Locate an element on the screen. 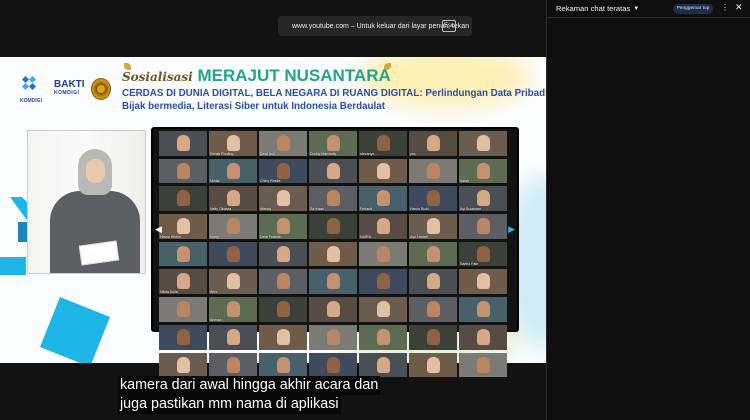 Image resolution: width=750 pixels, height=420 pixels. caption-line-1: kamera dari awal hingga akhir acara dan is located at coordinates (249, 385).